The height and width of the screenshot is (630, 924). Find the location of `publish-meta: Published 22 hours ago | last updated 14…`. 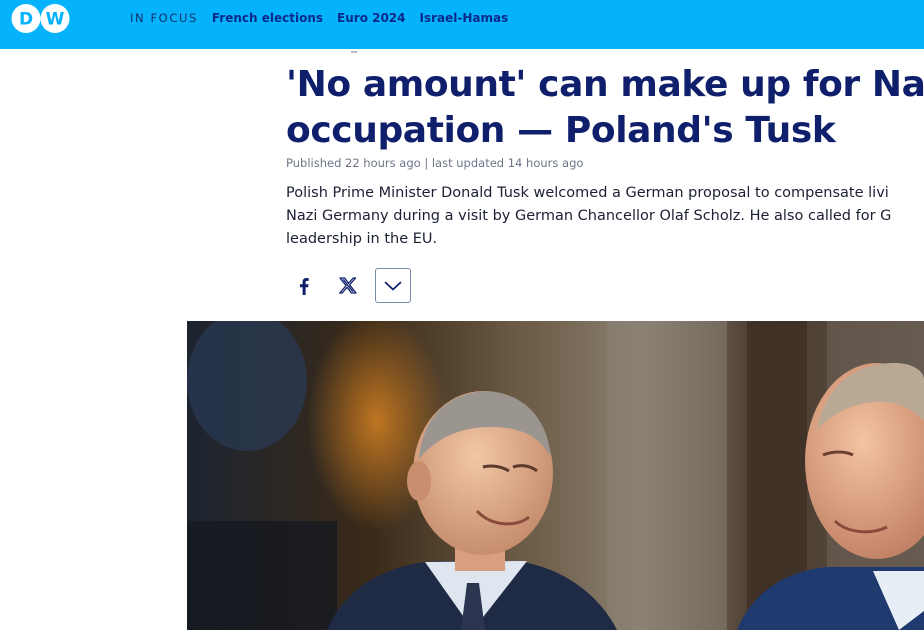

publish-meta: Published 22 hours ago | last updated 14… is located at coordinates (435, 163).